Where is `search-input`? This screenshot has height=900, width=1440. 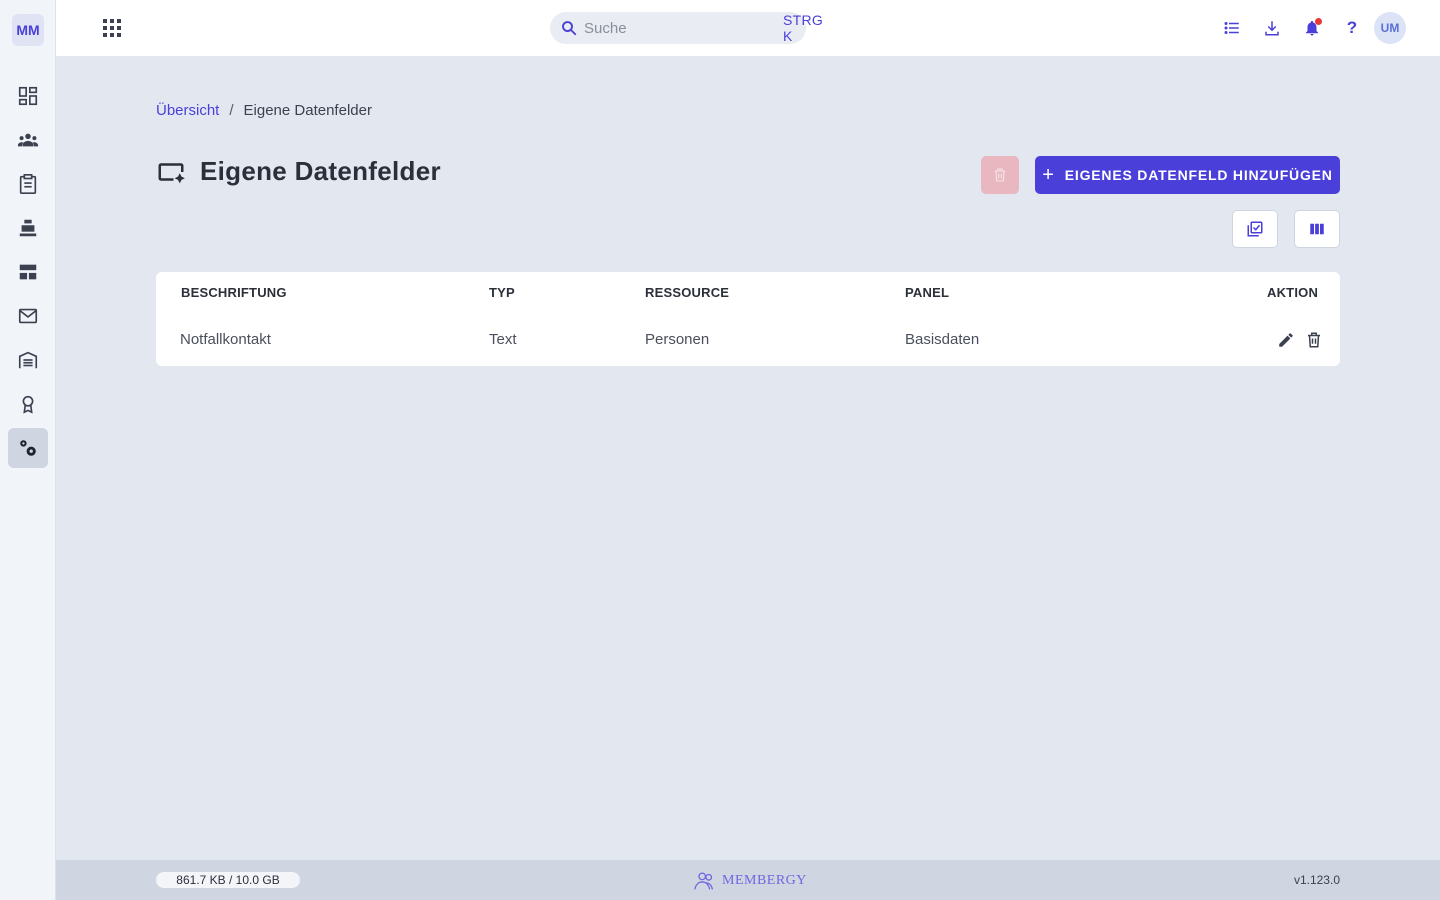
search-input is located at coordinates (683, 28).